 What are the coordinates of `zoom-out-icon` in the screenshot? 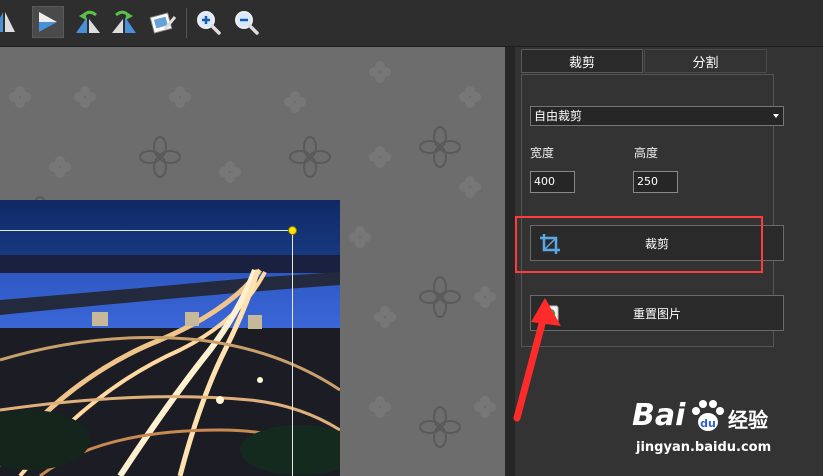 It's located at (247, 23).